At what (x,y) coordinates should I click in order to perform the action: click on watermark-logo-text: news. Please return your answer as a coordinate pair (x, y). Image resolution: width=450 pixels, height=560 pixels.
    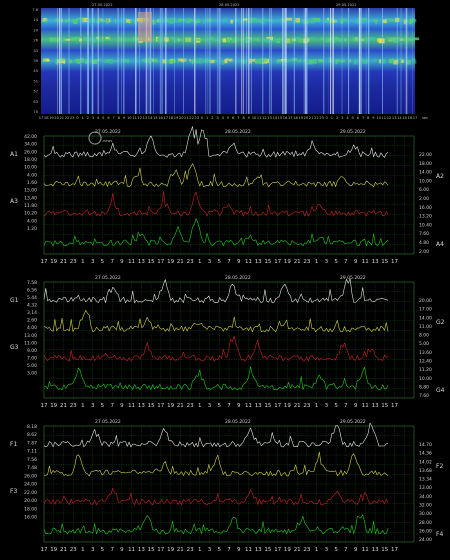
    Looking at the image, I should click on (107, 141).